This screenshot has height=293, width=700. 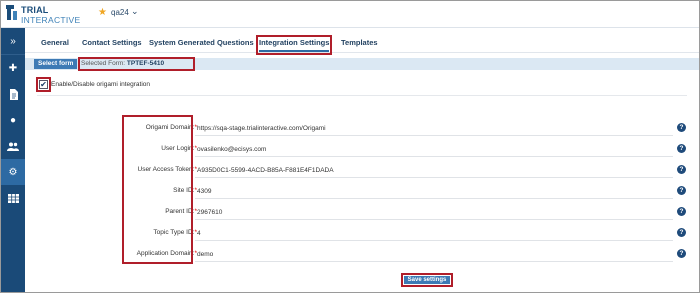 What do you see at coordinates (359, 42) in the screenshot?
I see `tab-templates: Templates` at bounding box center [359, 42].